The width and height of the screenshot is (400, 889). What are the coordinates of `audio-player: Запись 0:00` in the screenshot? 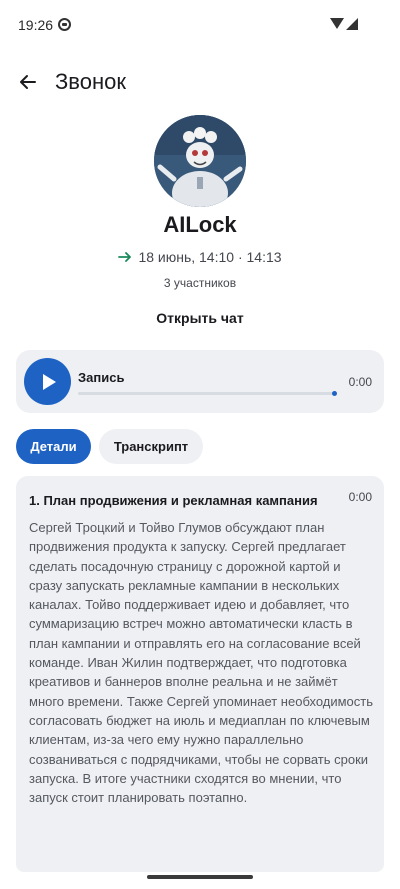 It's located at (200, 381).